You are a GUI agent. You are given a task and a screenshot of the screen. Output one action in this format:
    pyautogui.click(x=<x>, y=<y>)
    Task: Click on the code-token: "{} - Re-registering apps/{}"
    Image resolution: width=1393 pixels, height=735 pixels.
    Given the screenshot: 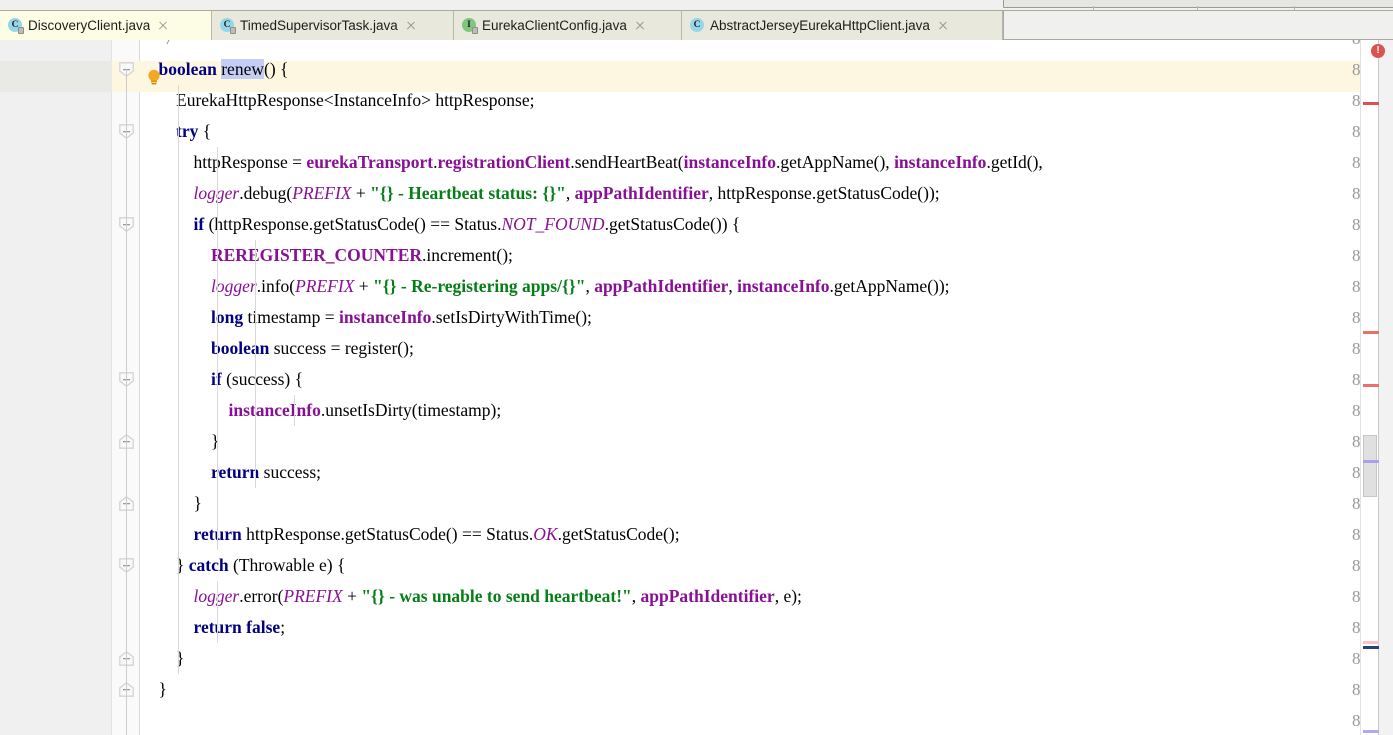 What is the action you would take?
    pyautogui.click(x=479, y=286)
    